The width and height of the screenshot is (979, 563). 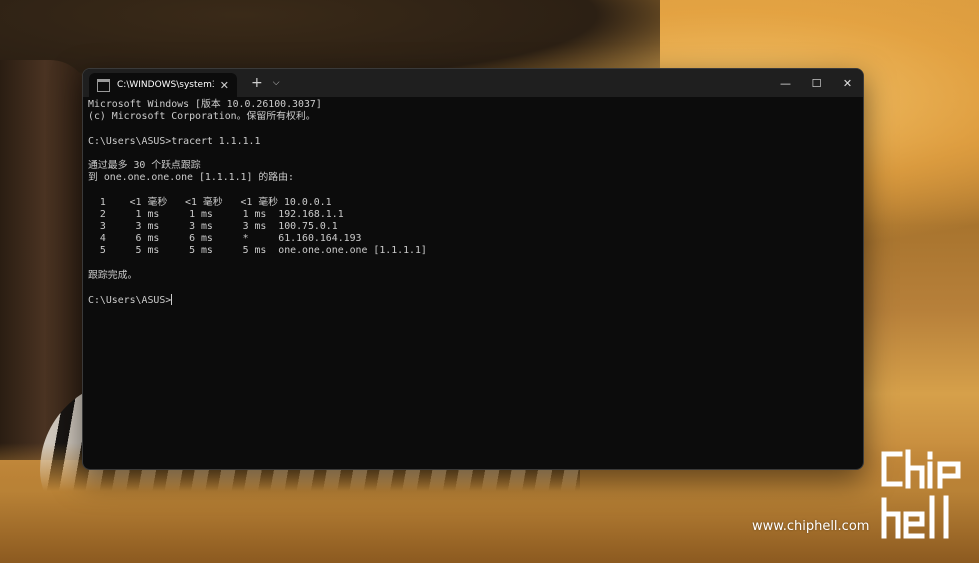 I want to click on console-line: 到 one.one.one.one [1.1.1.1] 的路由:, so click(x=191, y=178).